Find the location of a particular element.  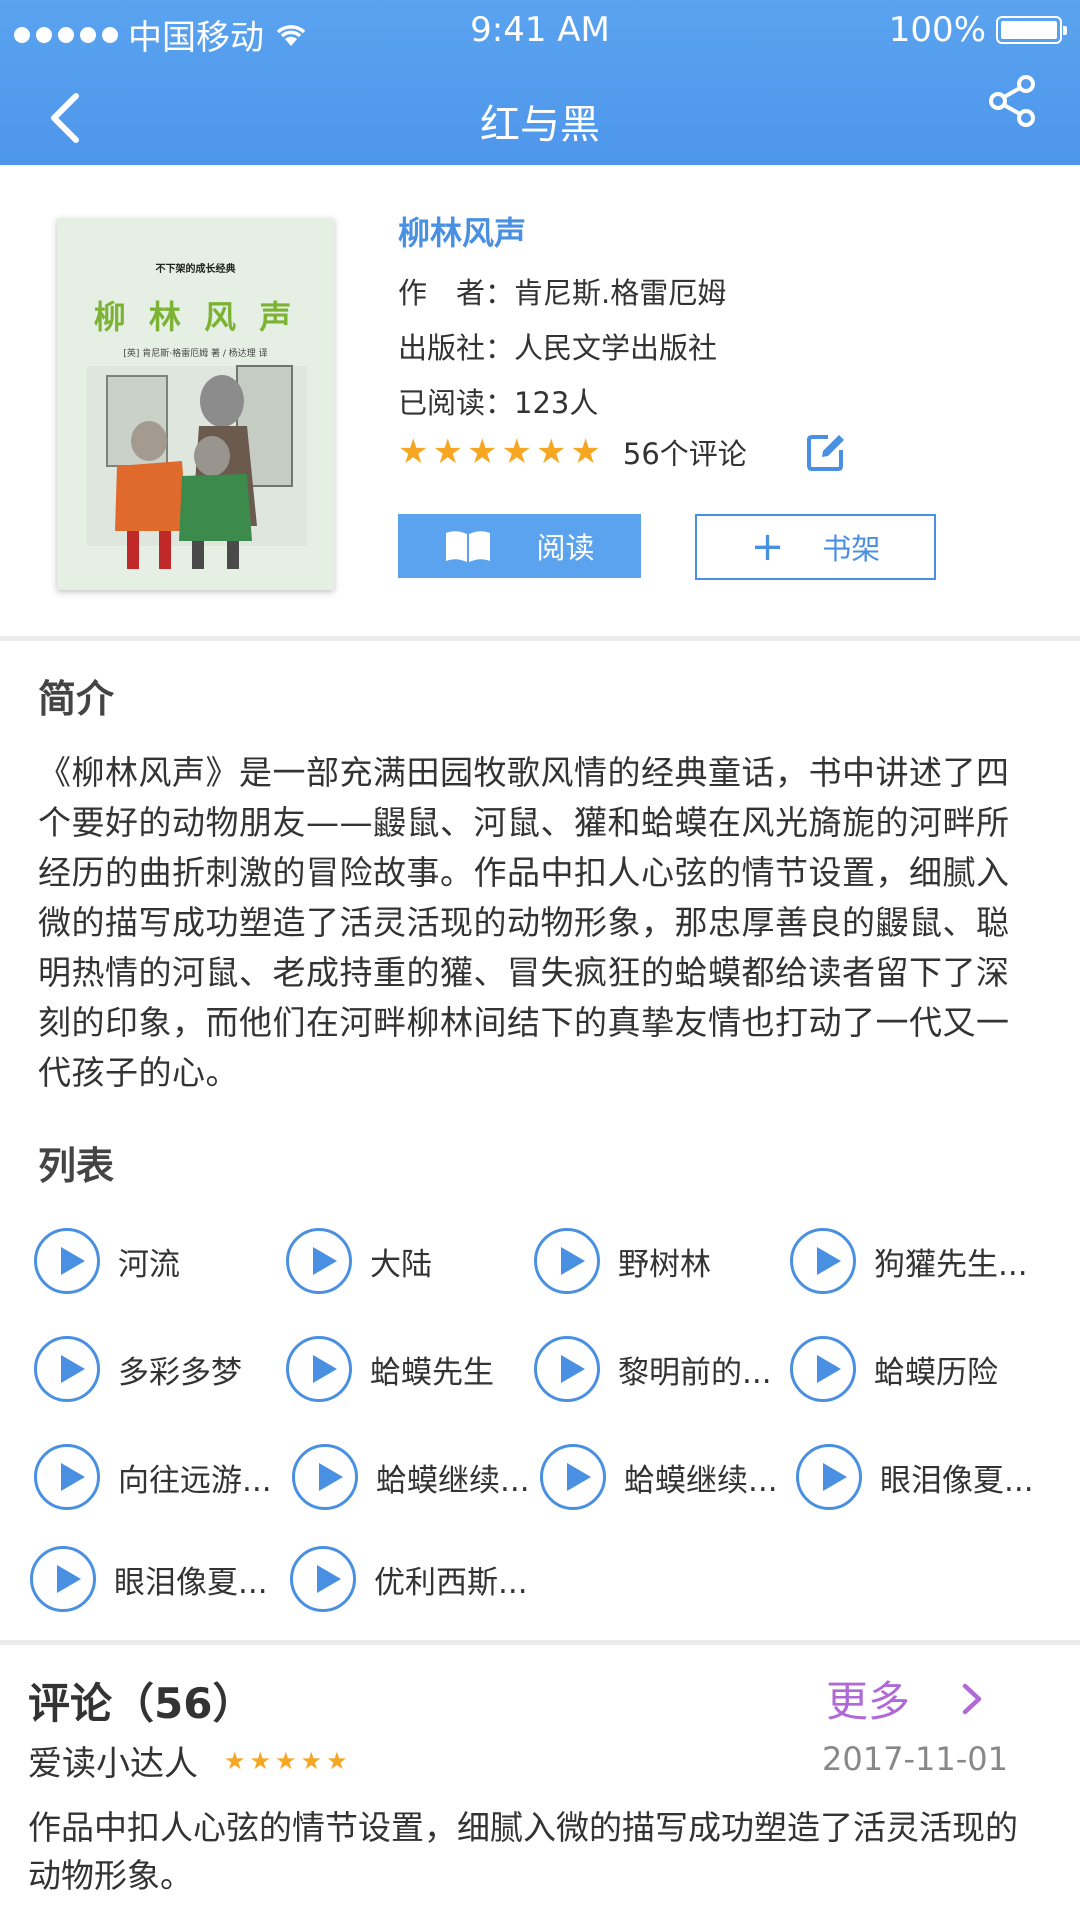

chapter-item: 野树林 is located at coordinates (622, 1261).